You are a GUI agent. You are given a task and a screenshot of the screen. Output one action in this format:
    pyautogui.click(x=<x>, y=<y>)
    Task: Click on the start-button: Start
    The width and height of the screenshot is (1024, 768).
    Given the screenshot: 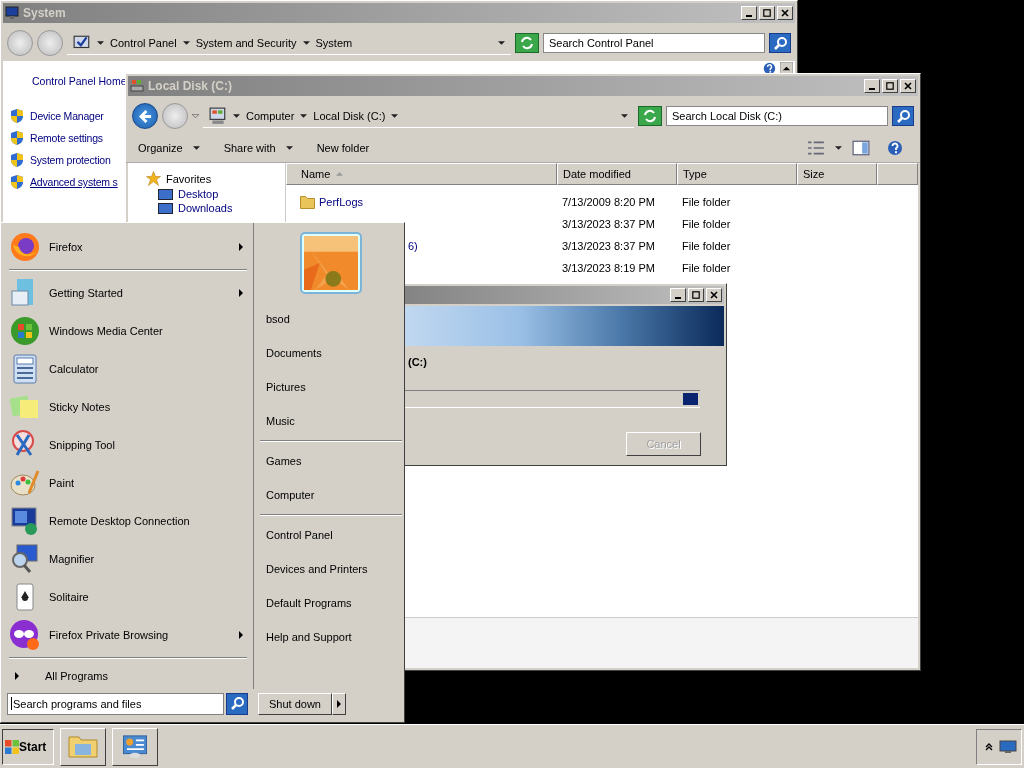 What is the action you would take?
    pyautogui.click(x=28, y=746)
    